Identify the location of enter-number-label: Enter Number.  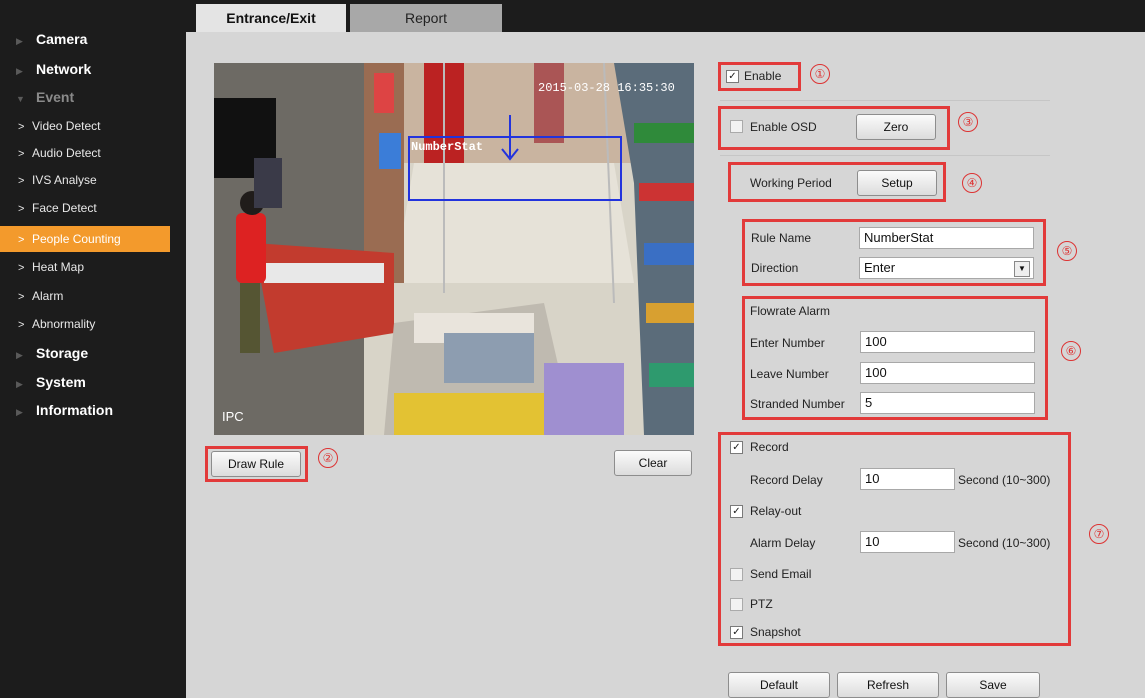
(787, 343).